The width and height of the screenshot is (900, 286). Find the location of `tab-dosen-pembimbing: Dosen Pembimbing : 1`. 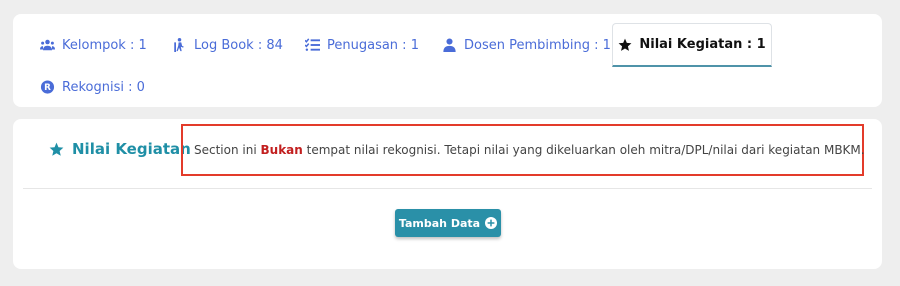

tab-dosen-pembimbing: Dosen Pembimbing : 1 is located at coordinates (526, 45).